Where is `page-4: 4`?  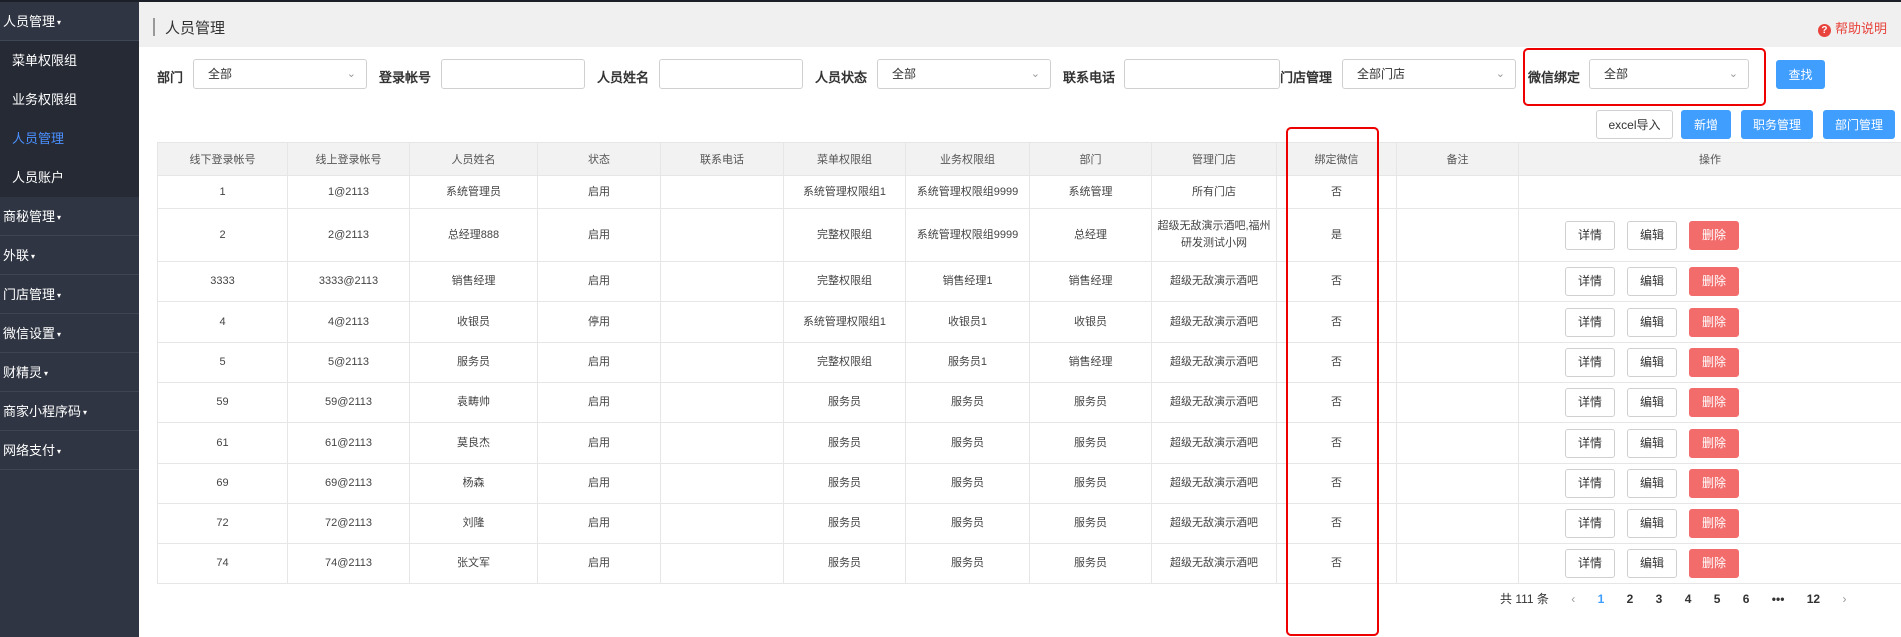
page-4: 4 is located at coordinates (1688, 599).